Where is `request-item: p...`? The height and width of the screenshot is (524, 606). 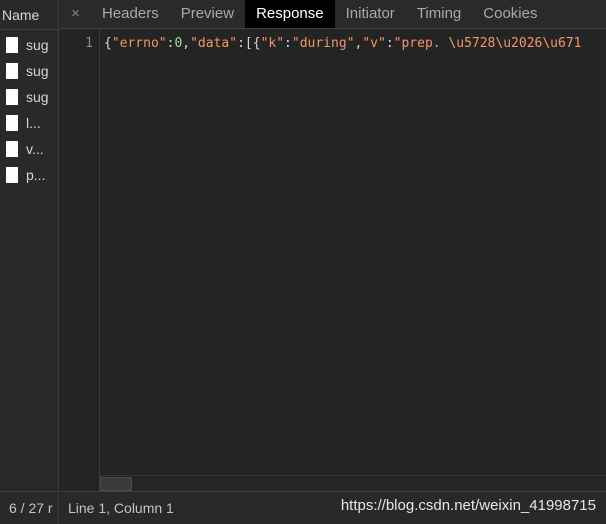 request-item: p... is located at coordinates (29, 175).